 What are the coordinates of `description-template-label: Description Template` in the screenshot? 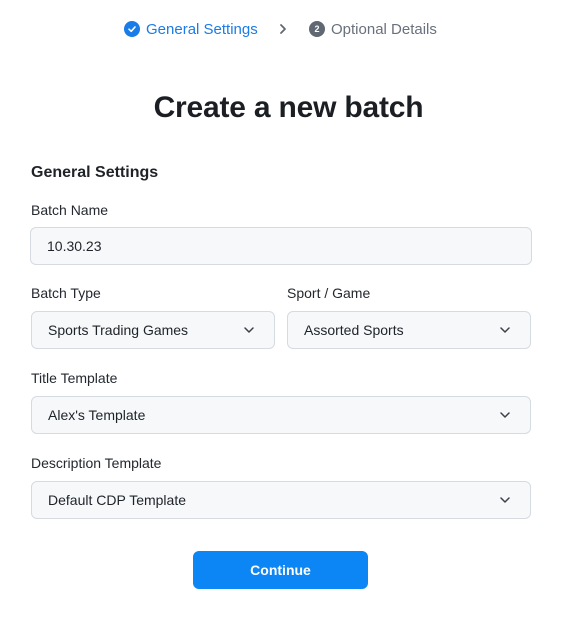 It's located at (96, 463).